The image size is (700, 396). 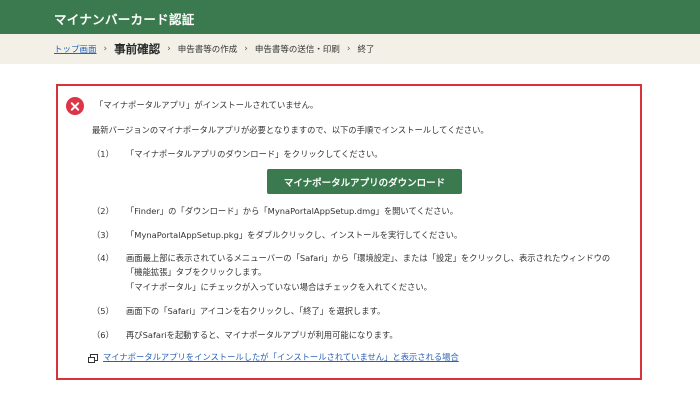 I want to click on error-x-circle-icon, so click(x=75, y=106).